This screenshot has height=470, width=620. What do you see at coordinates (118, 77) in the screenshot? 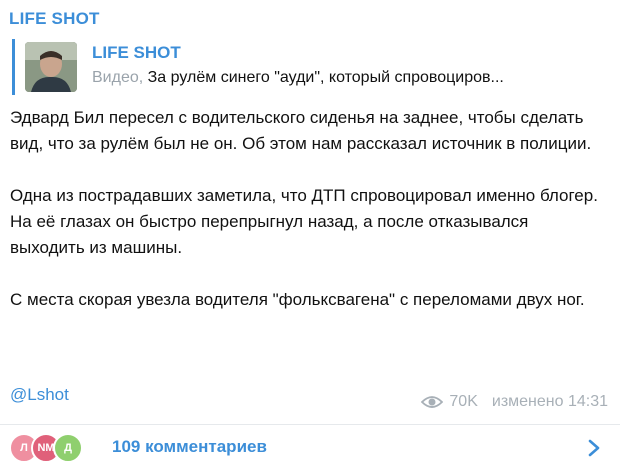
I see `reply-media-kind: Видео,` at bounding box center [118, 77].